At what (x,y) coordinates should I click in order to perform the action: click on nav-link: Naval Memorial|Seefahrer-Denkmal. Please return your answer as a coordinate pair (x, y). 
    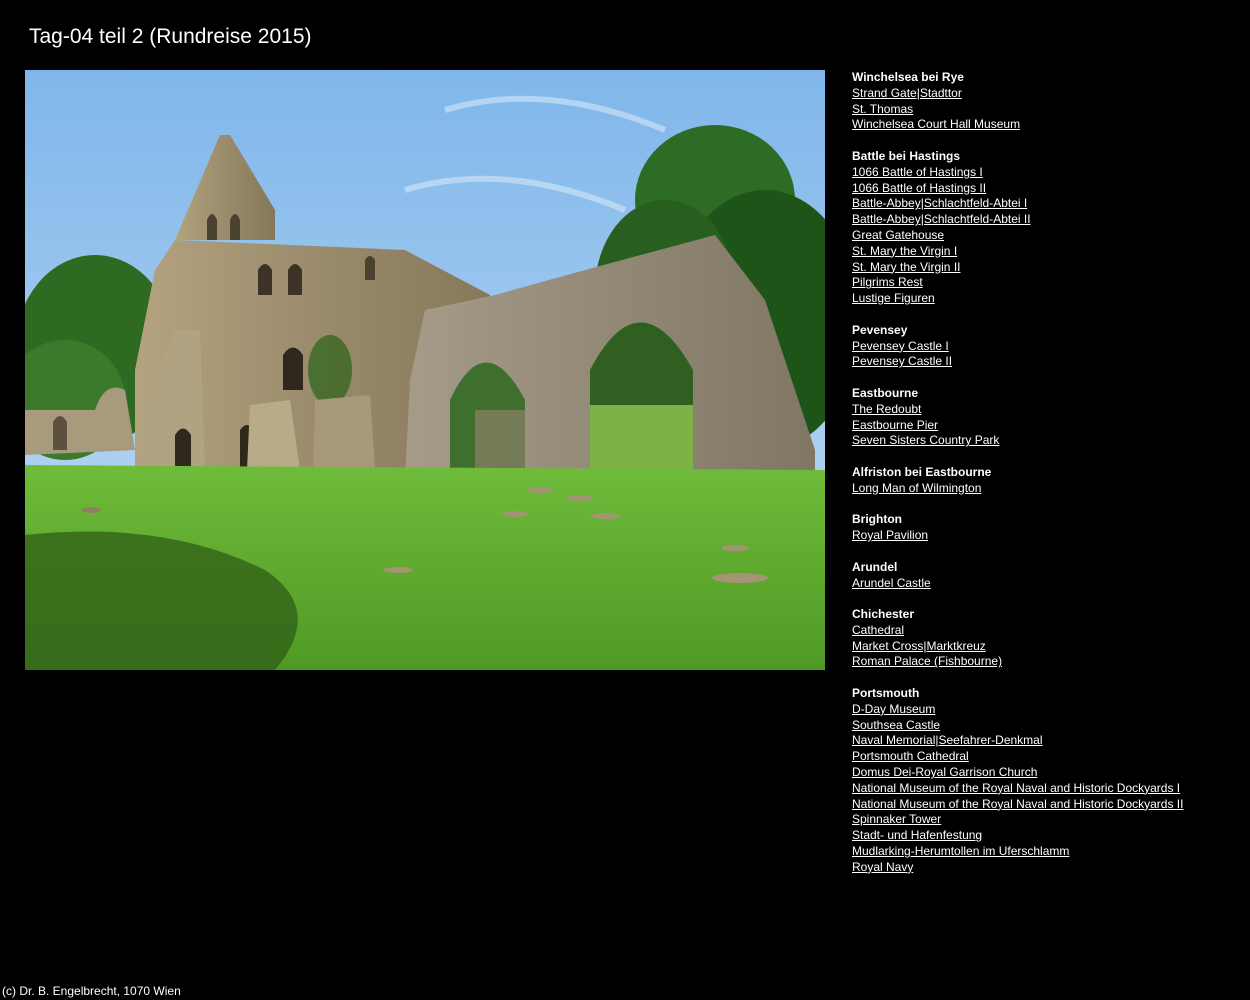
    Looking at the image, I should click on (1047, 741).